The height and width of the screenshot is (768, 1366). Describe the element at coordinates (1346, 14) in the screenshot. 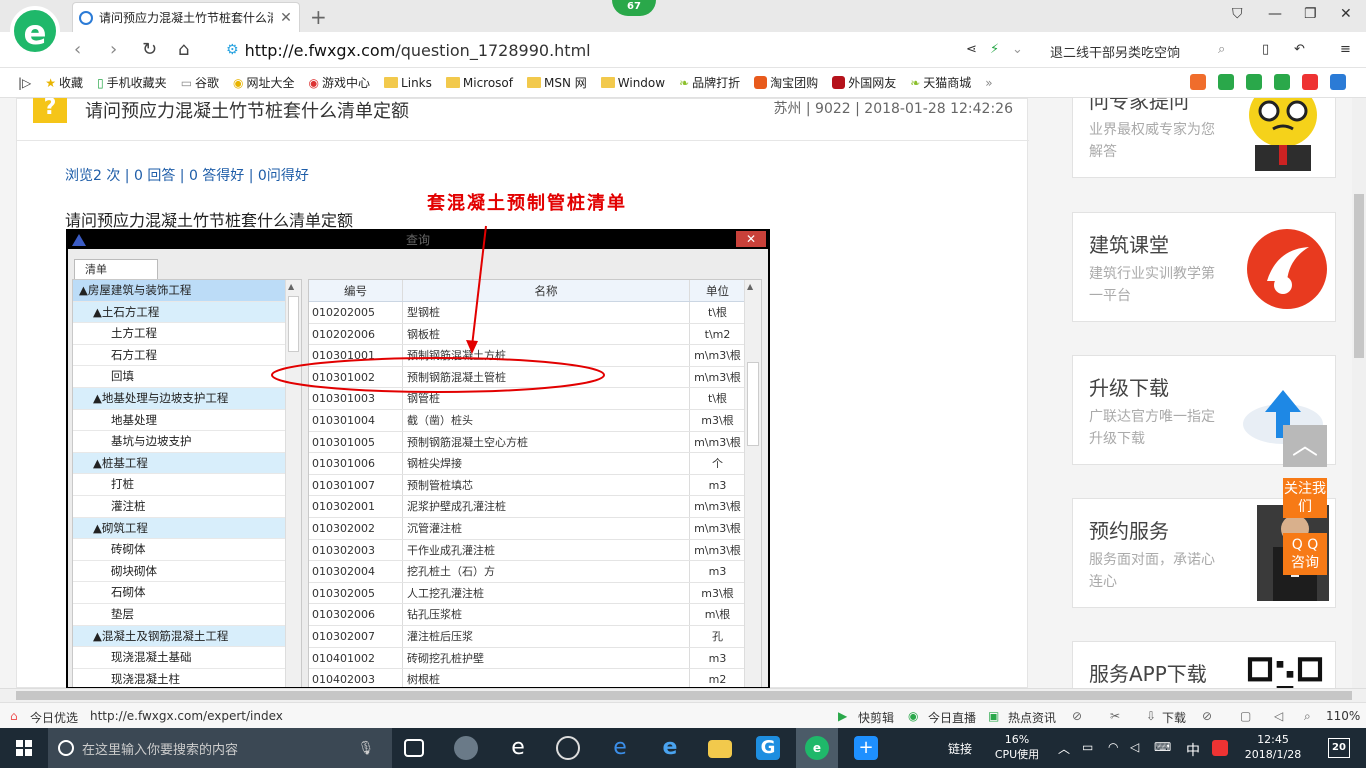

I see `close-window-button: ✕` at that location.